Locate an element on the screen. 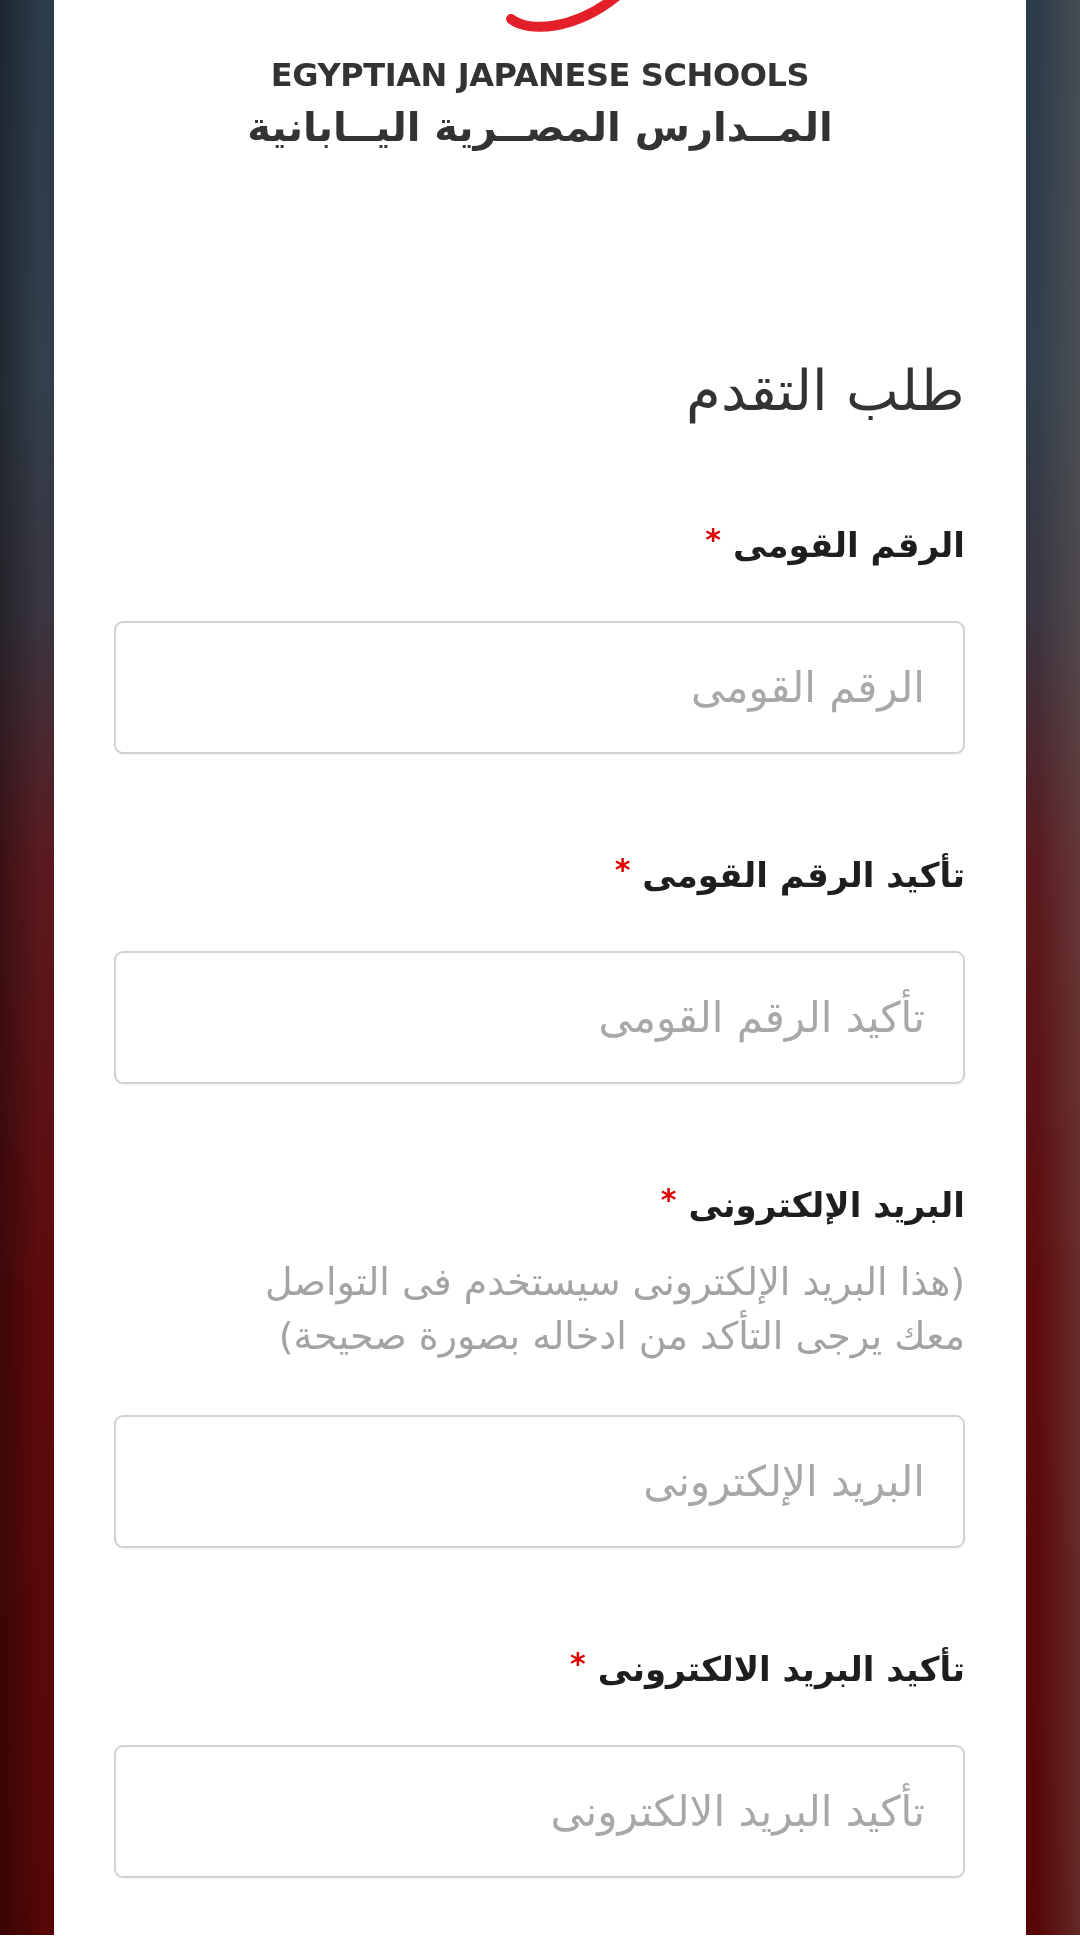 The width and height of the screenshot is (1080, 1951). field-hint: (هذا البريد الإلكترونى سيستخدم فى التواصل معك يرجى التأكد من ادخاله بصورة صحيحة) is located at coordinates (614, 1310).